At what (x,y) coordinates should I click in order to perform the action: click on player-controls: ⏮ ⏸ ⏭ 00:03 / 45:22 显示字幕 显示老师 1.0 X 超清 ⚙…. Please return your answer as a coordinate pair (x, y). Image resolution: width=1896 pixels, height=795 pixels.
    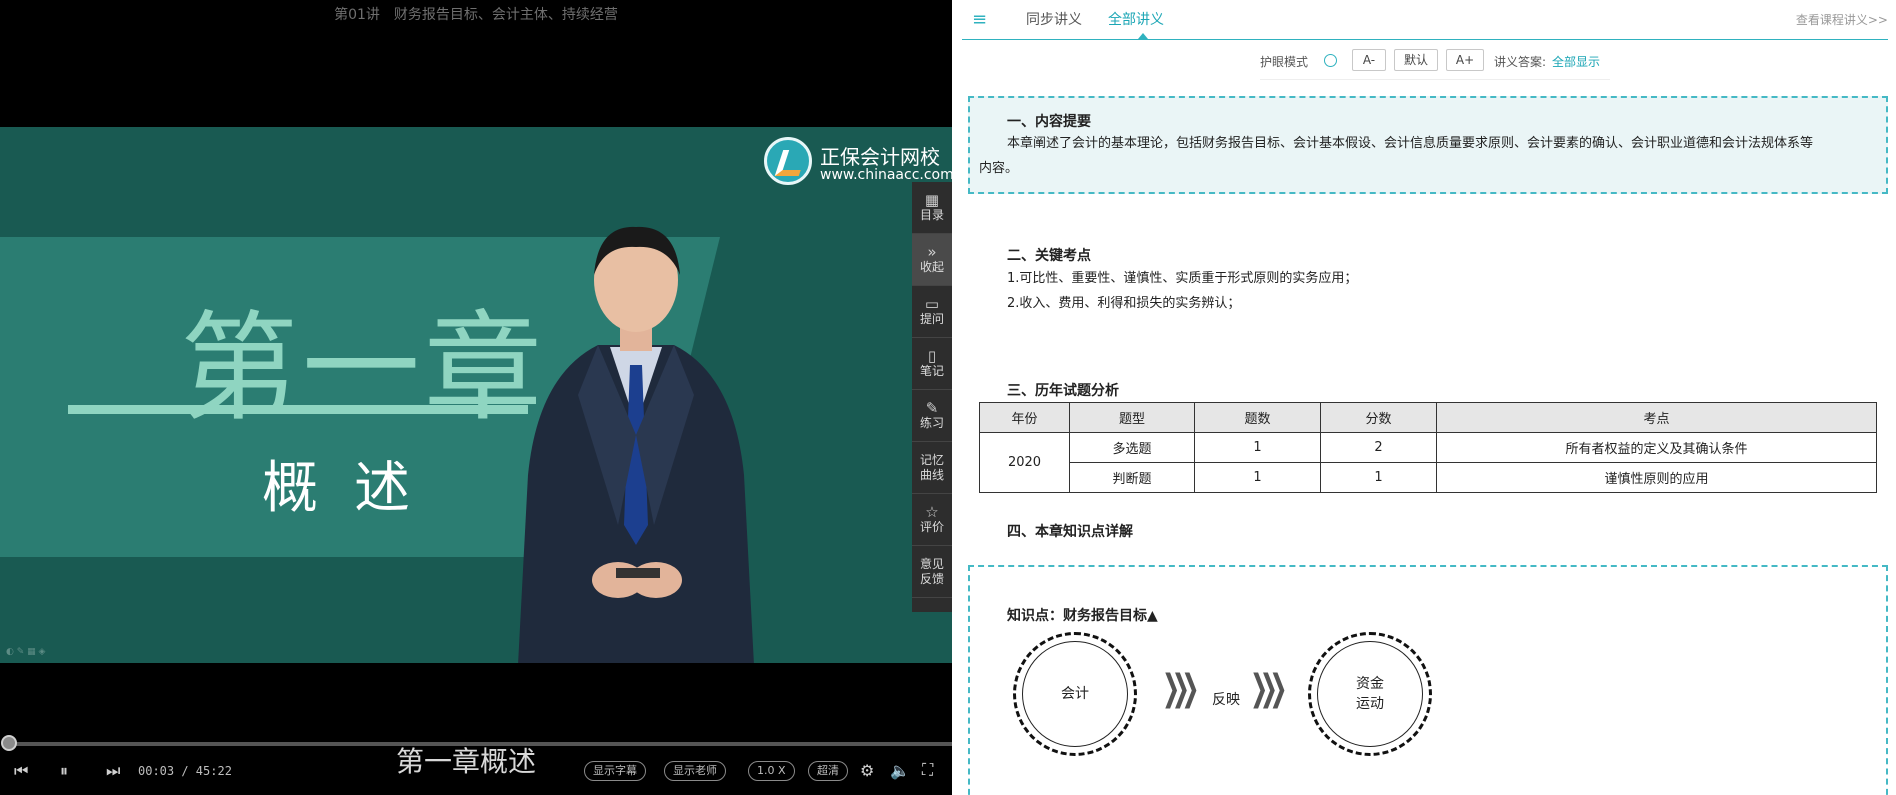
    Looking at the image, I should click on (476, 773).